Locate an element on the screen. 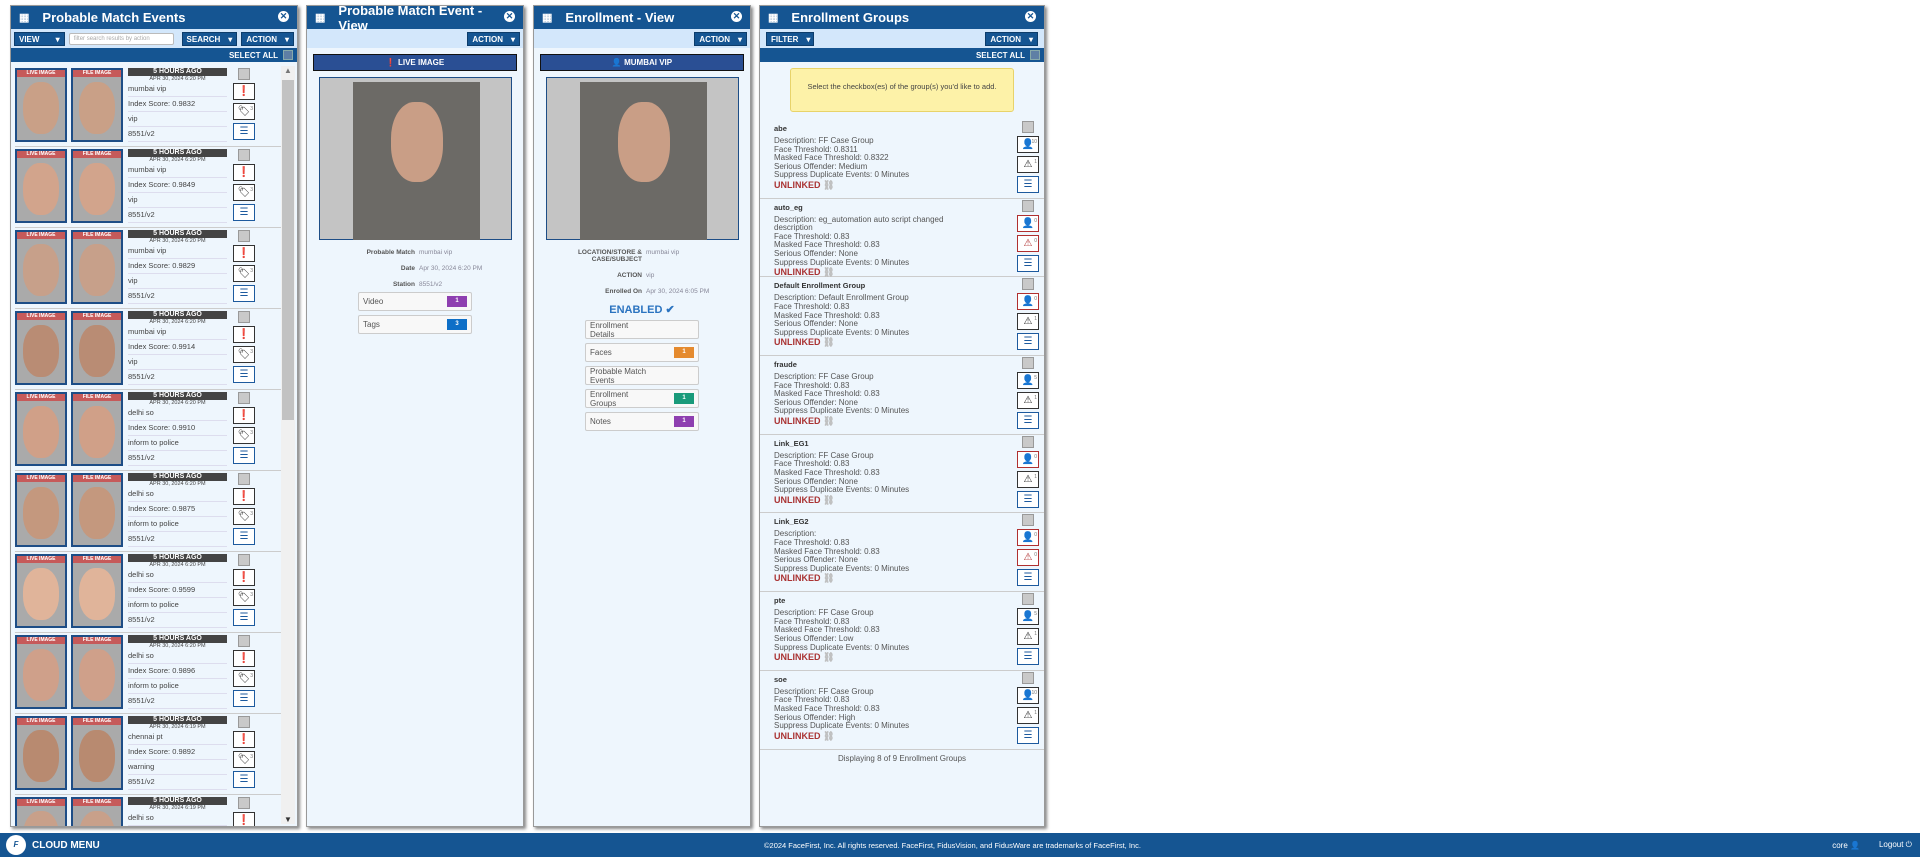  filter-dropdown: FILTER ▾ is located at coordinates (790, 38).